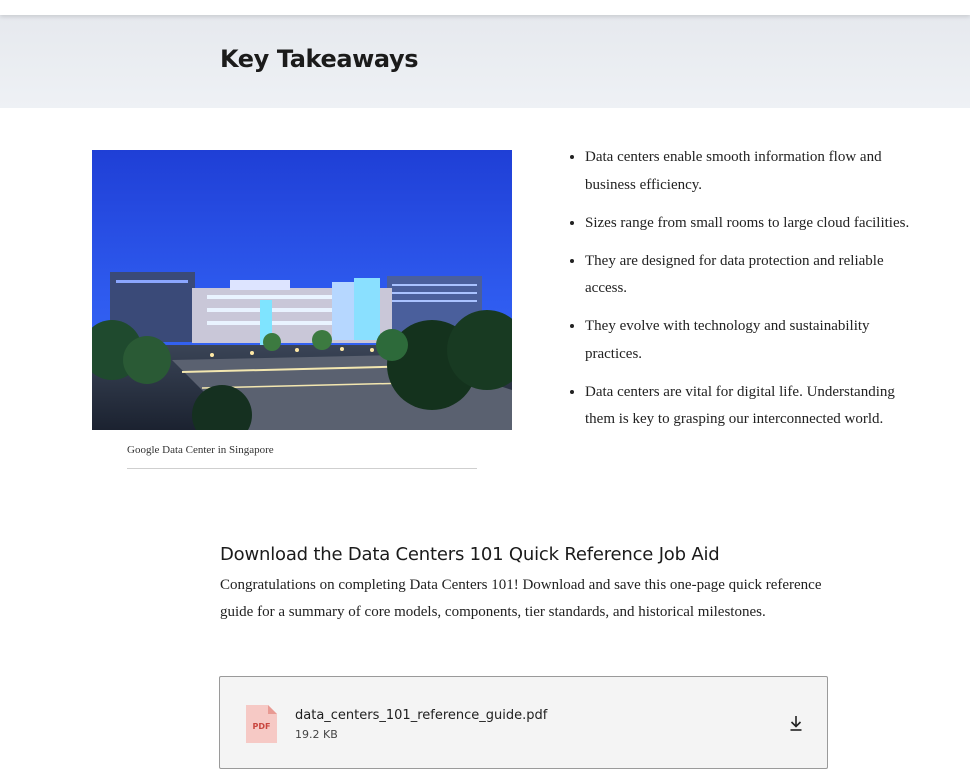  I want to click on image-caption: Google Data Center in Singapore, so click(302, 456).